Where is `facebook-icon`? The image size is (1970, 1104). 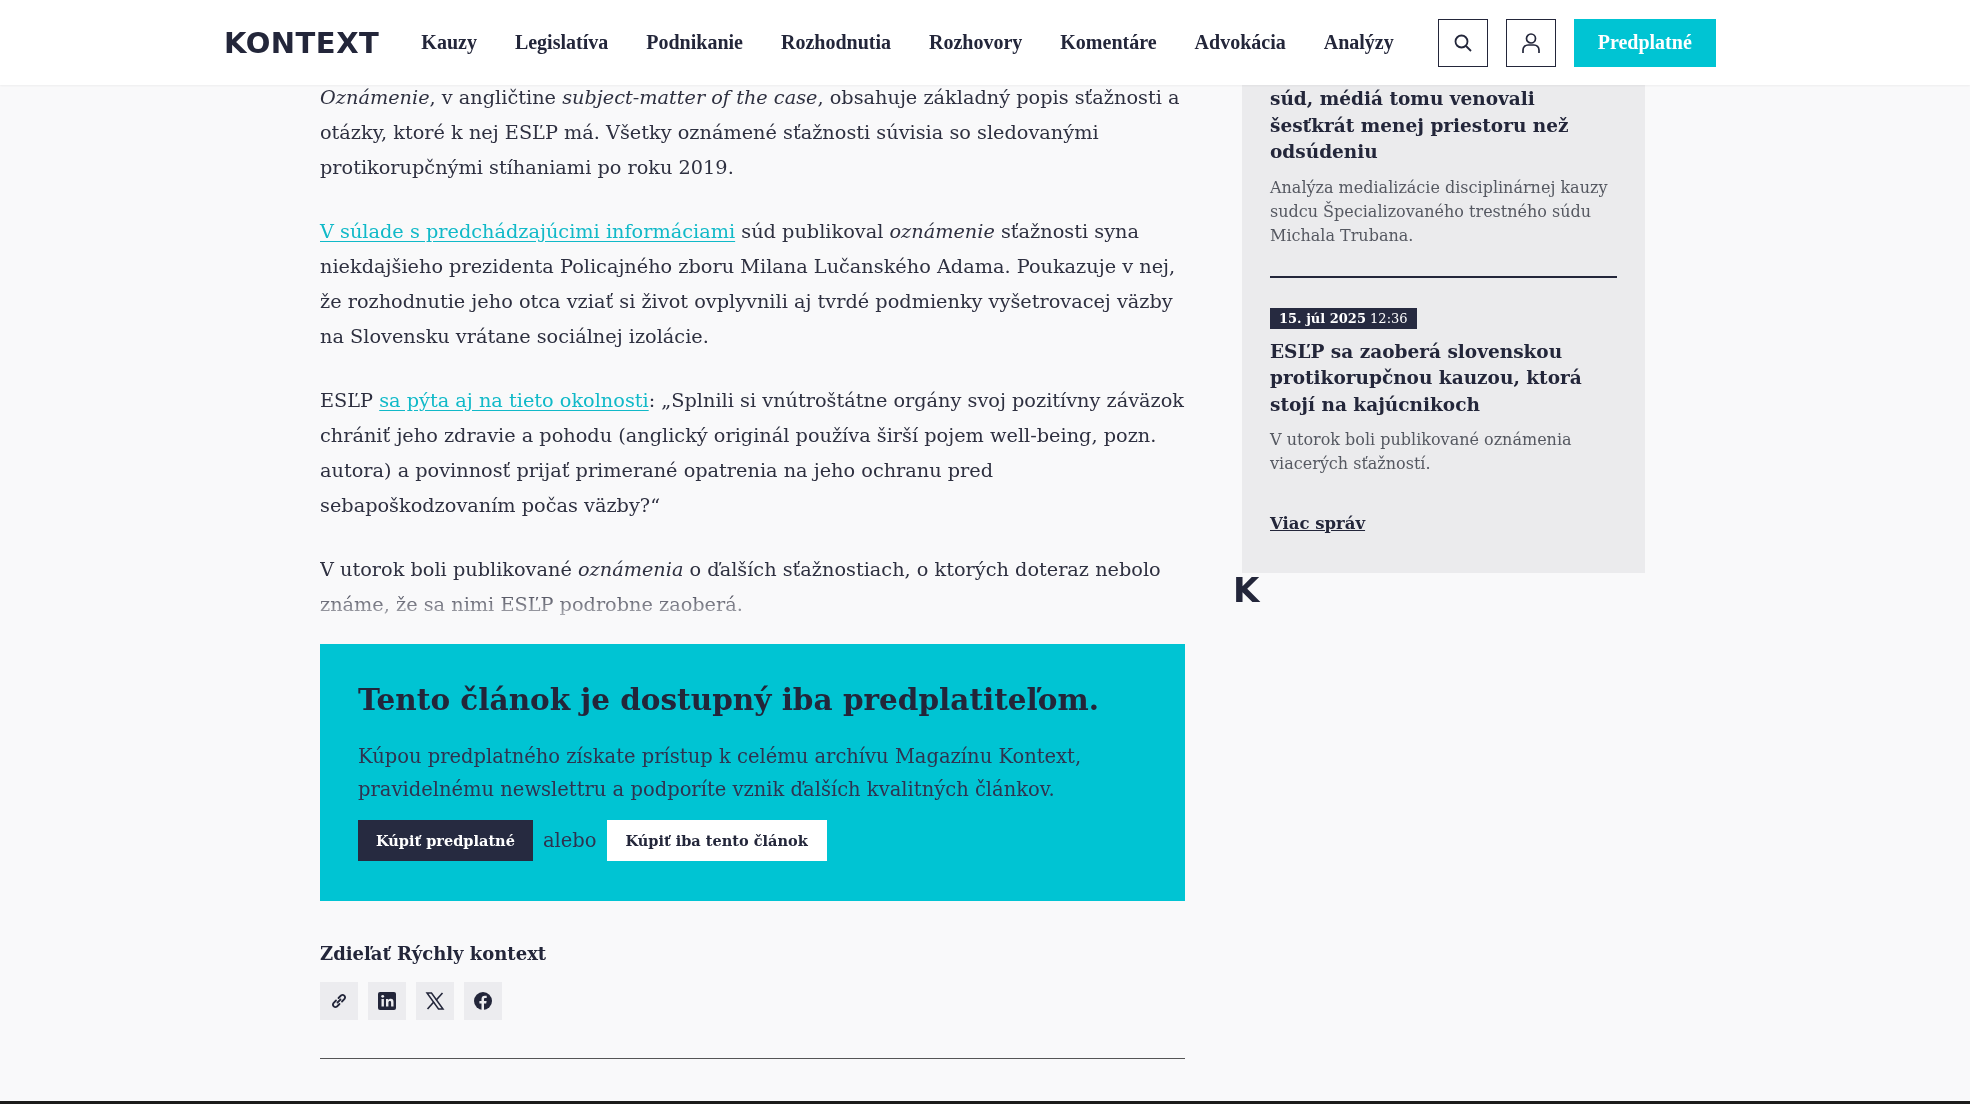 facebook-icon is located at coordinates (483, 1001).